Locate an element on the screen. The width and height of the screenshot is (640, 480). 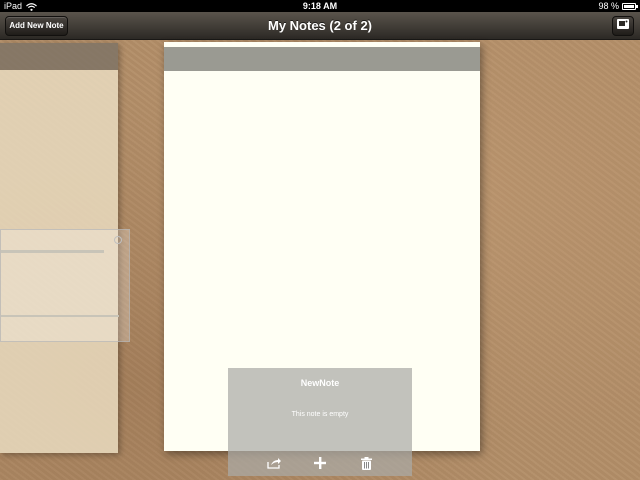
note-info-panel: NewNote This note is empty is located at coordinates (320, 422).